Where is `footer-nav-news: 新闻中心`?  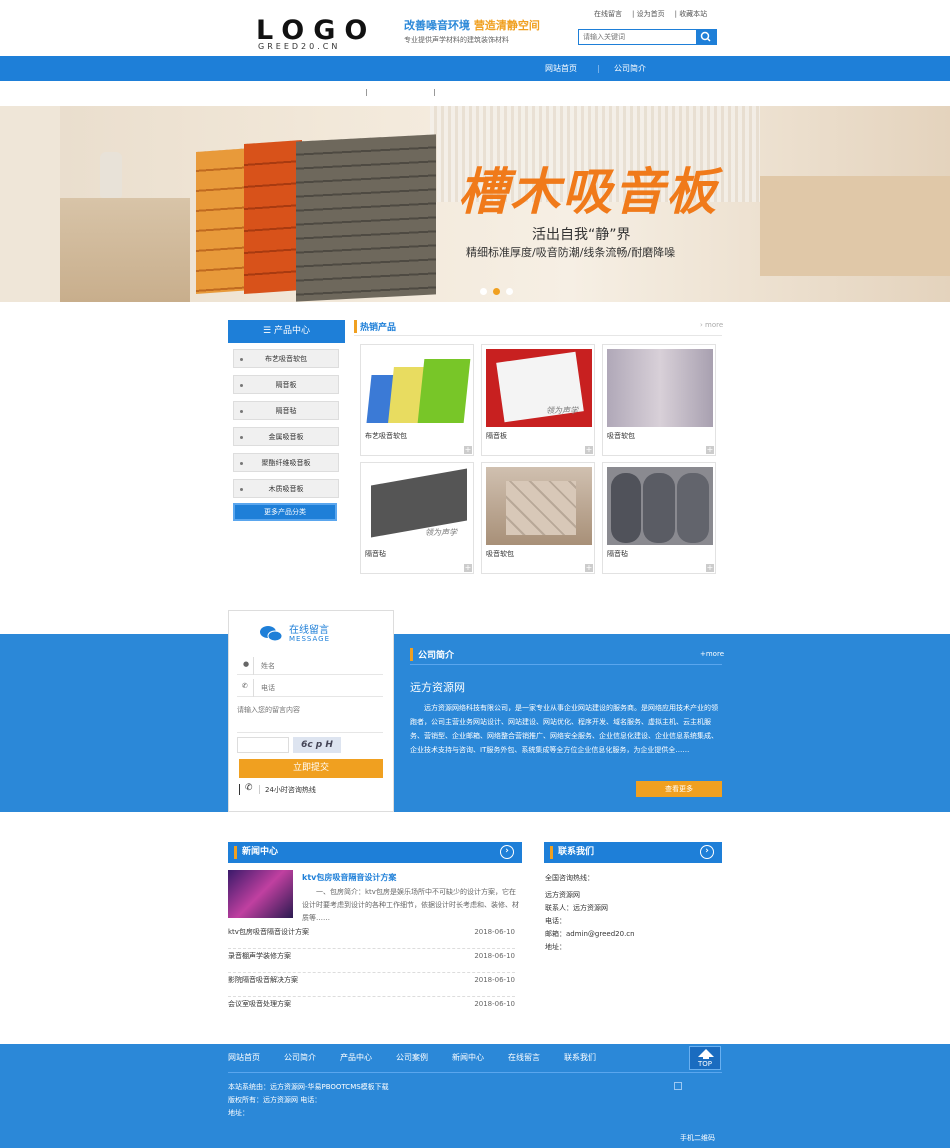
footer-nav-news: 新闻中心 is located at coordinates (468, 1057).